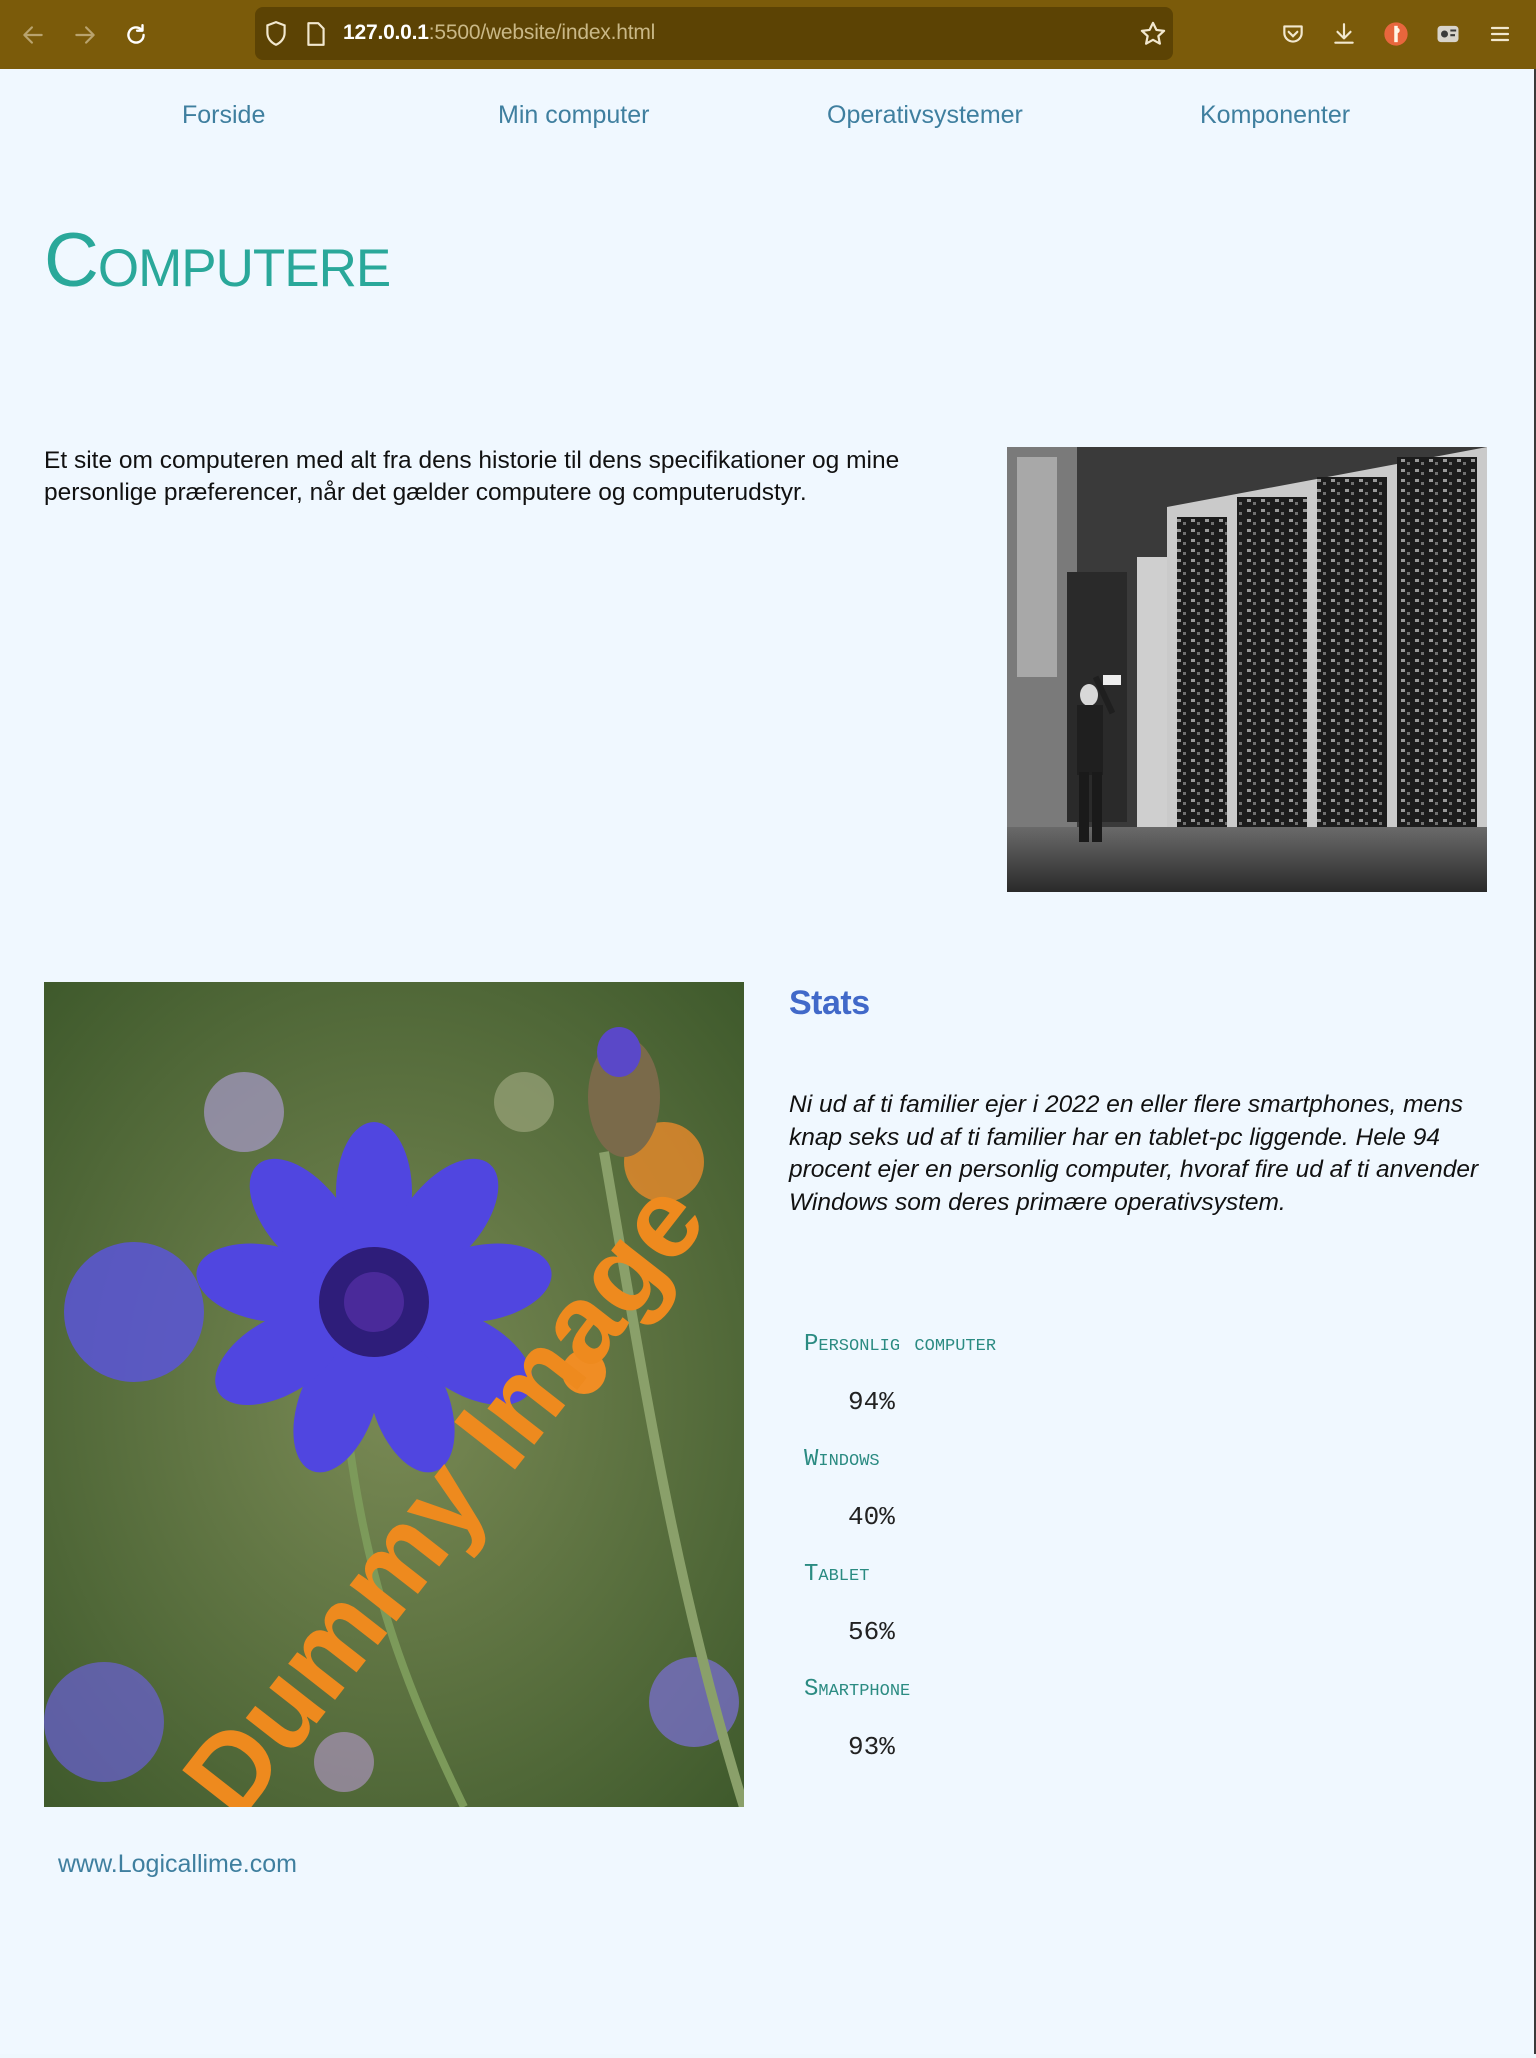 This screenshot has width=1536, height=2058. What do you see at coordinates (1396, 34) in the screenshot?
I see `extension-icon` at bounding box center [1396, 34].